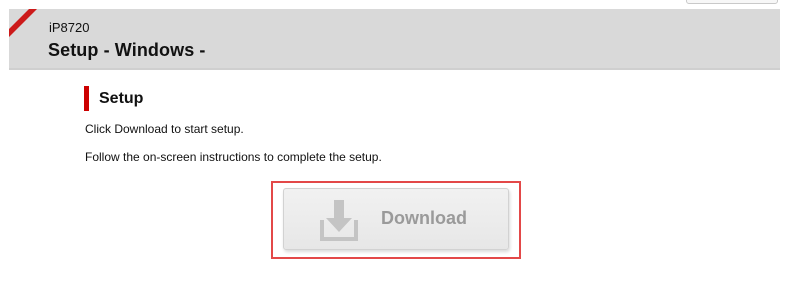 This screenshot has width=790, height=283. I want to click on instruction-text: Click Download to start setup., so click(164, 129).